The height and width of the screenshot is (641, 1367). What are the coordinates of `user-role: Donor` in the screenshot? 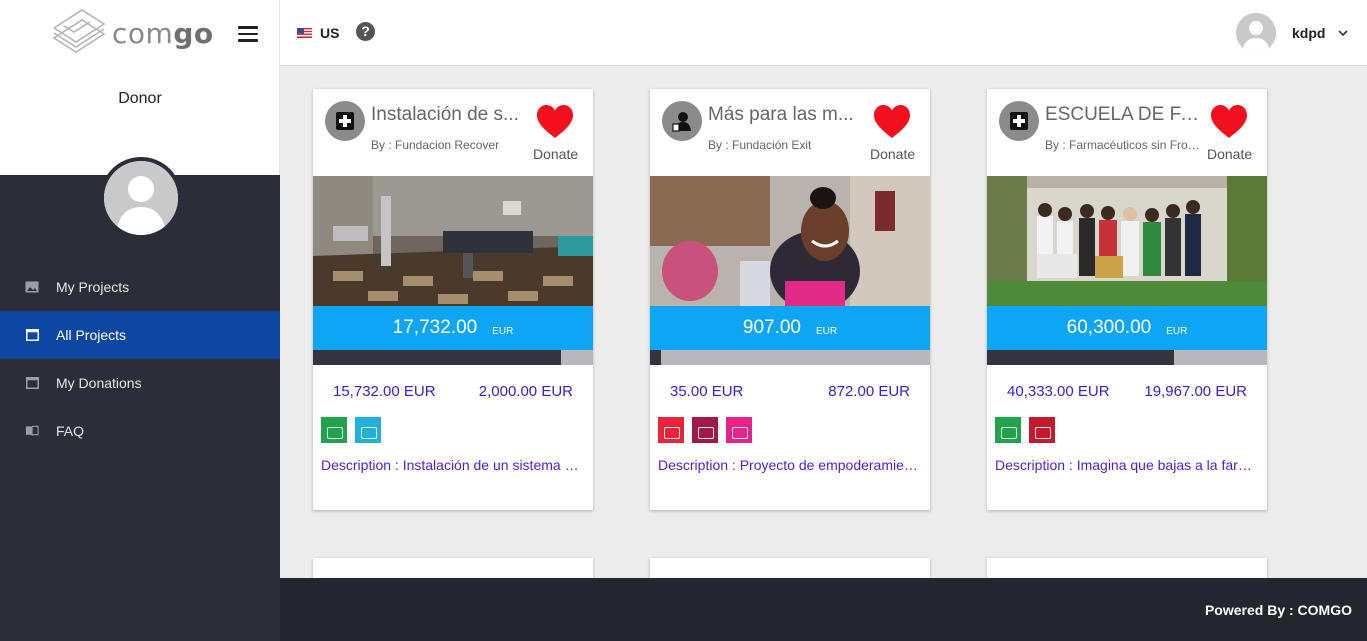 It's located at (140, 98).